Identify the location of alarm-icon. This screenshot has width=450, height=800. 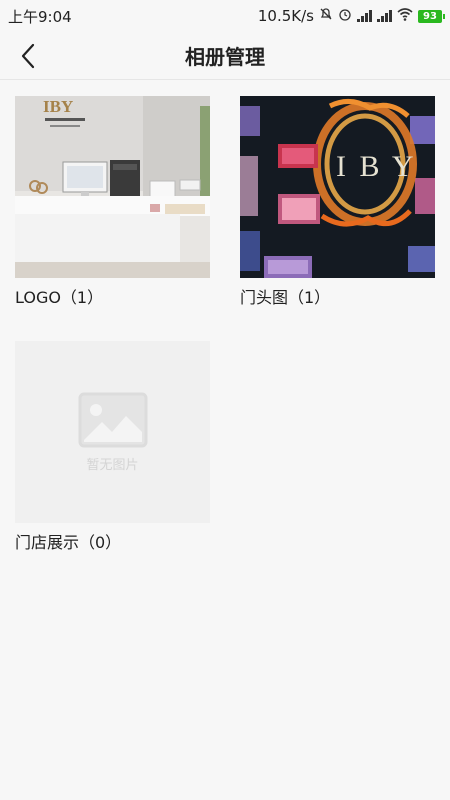
(345, 16).